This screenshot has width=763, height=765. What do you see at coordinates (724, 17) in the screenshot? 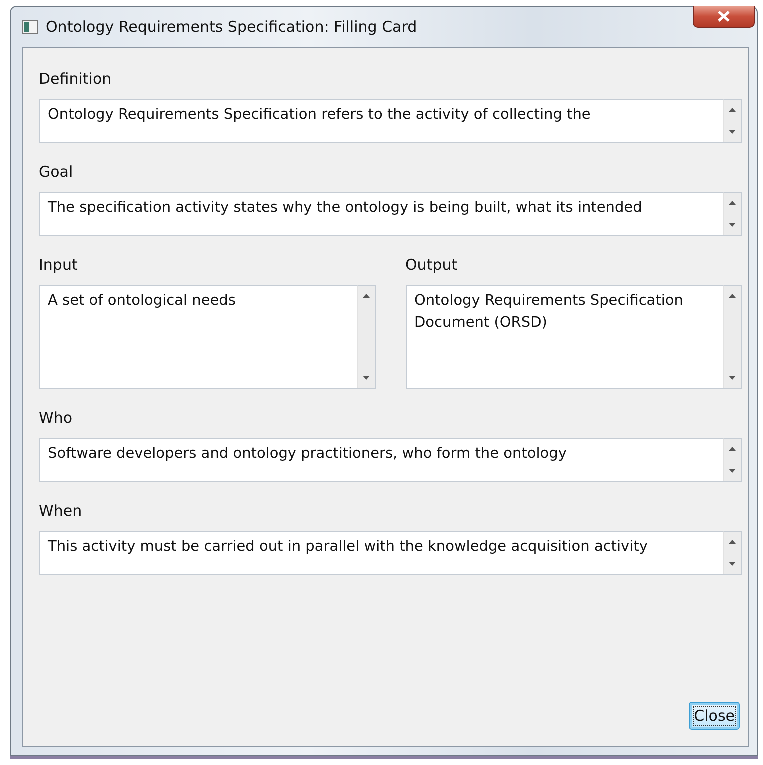
I see `close-icon` at bounding box center [724, 17].